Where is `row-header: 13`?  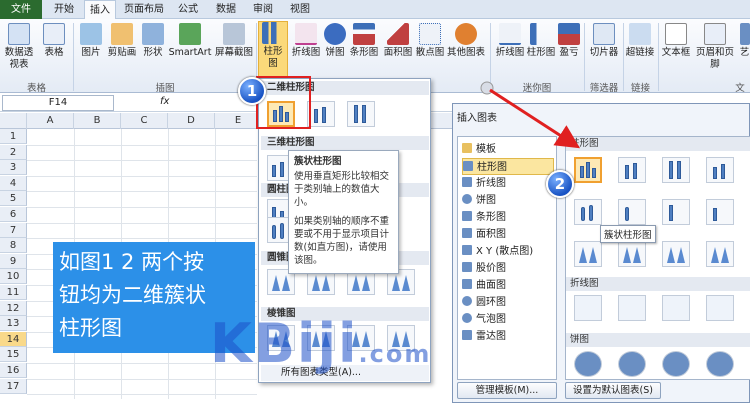
row-header: 13 is located at coordinates (13, 324).